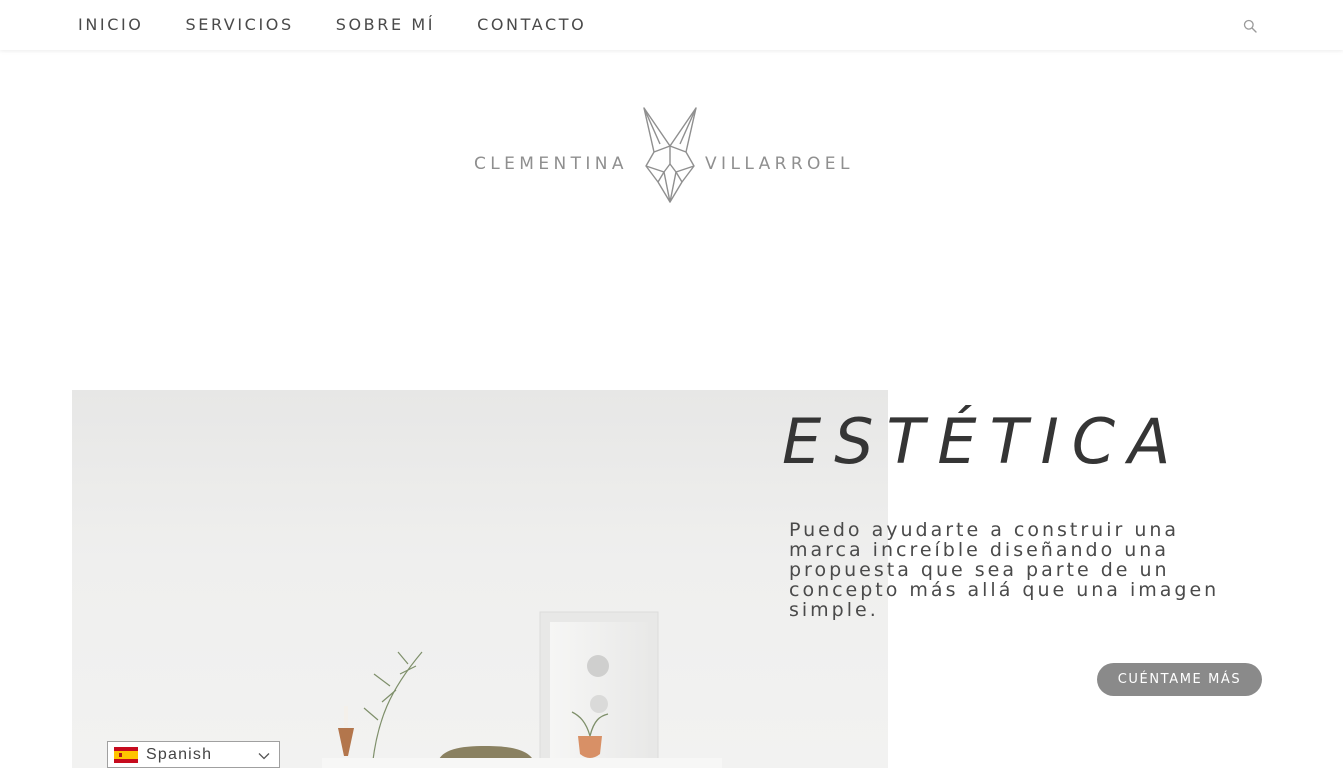 The image size is (1343, 768). Describe the element at coordinates (779, 164) in the screenshot. I see `logo-last-name: VILLARROEL` at that location.